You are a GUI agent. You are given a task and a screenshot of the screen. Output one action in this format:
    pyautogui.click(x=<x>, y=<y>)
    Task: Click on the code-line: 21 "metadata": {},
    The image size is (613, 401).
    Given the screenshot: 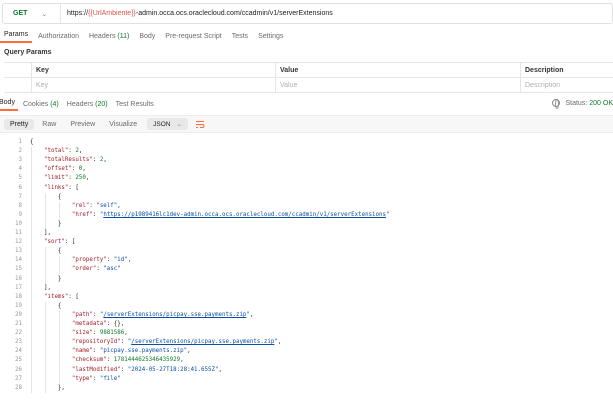 What is the action you would take?
    pyautogui.click(x=306, y=324)
    